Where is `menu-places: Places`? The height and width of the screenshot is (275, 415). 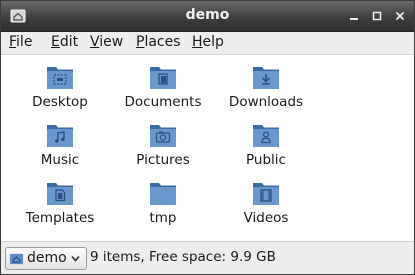 menu-places: Places is located at coordinates (158, 42).